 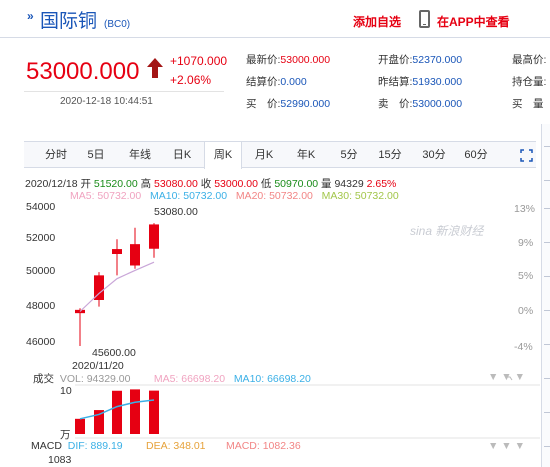 What do you see at coordinates (66, 391) in the screenshot?
I see `vol-scale-top: 10` at bounding box center [66, 391].